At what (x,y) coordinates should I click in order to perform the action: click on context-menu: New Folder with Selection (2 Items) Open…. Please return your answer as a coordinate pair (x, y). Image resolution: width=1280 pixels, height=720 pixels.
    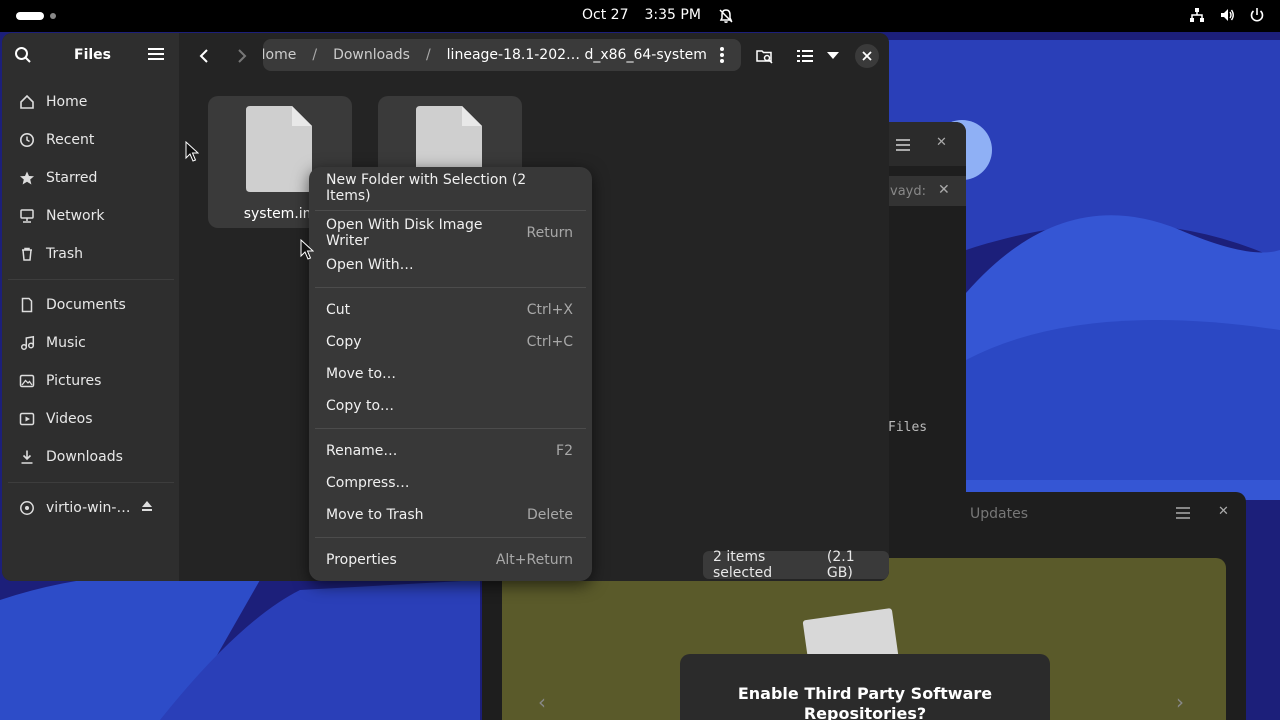
    Looking at the image, I should click on (450, 374).